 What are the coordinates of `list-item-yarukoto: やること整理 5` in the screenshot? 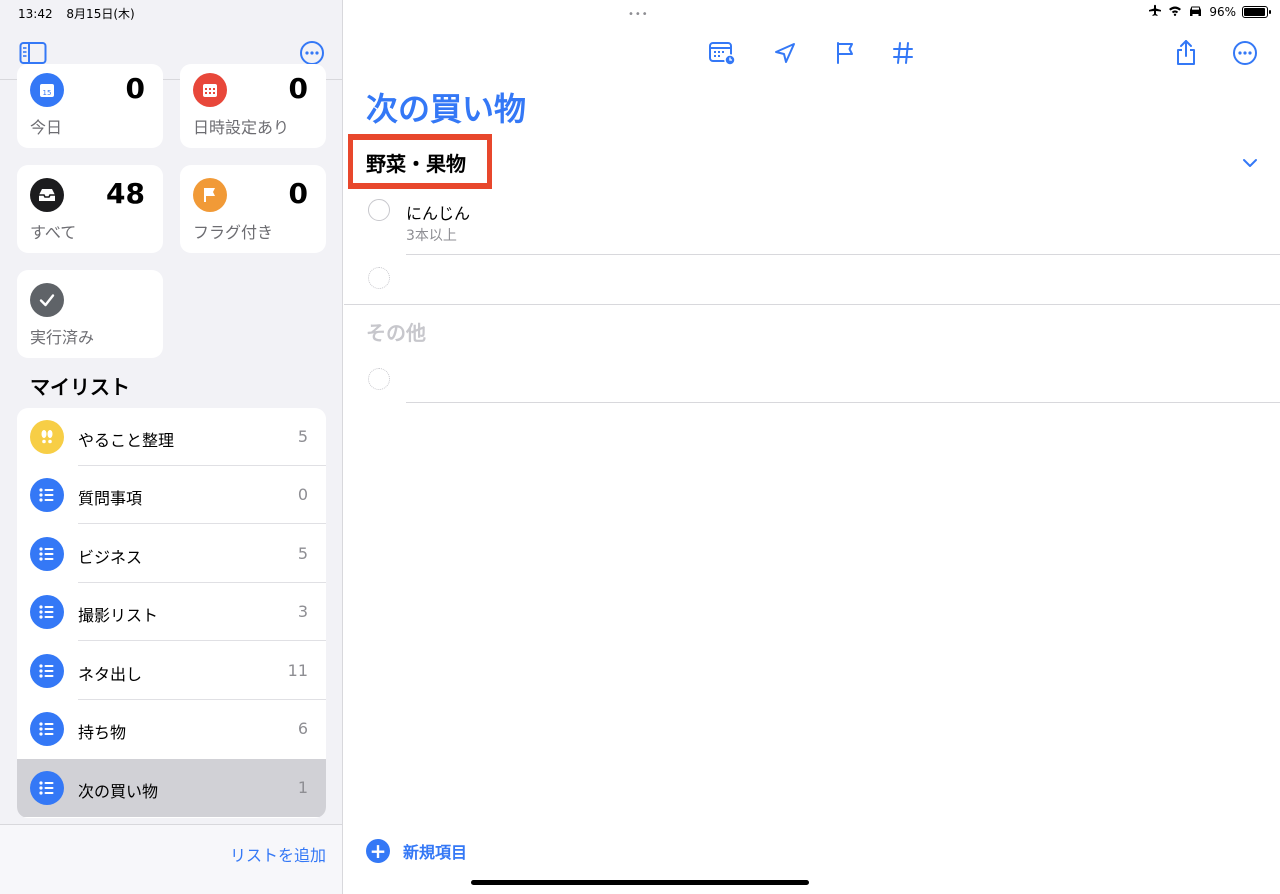 It's located at (171, 437).